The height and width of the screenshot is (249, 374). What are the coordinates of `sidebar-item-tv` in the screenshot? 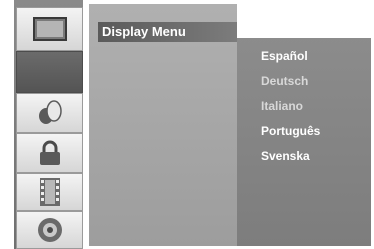 It's located at (49, 29).